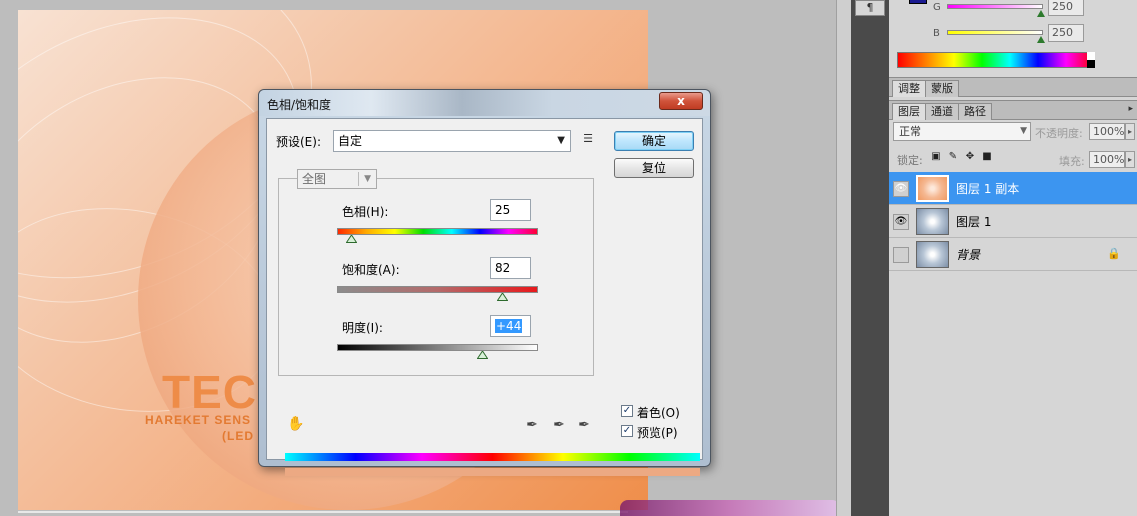  Describe the element at coordinates (437, 347) in the screenshot. I see `lightness-slider-track` at that location.